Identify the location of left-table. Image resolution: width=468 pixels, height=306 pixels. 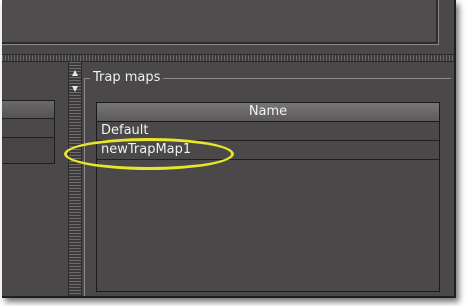
(28, 132).